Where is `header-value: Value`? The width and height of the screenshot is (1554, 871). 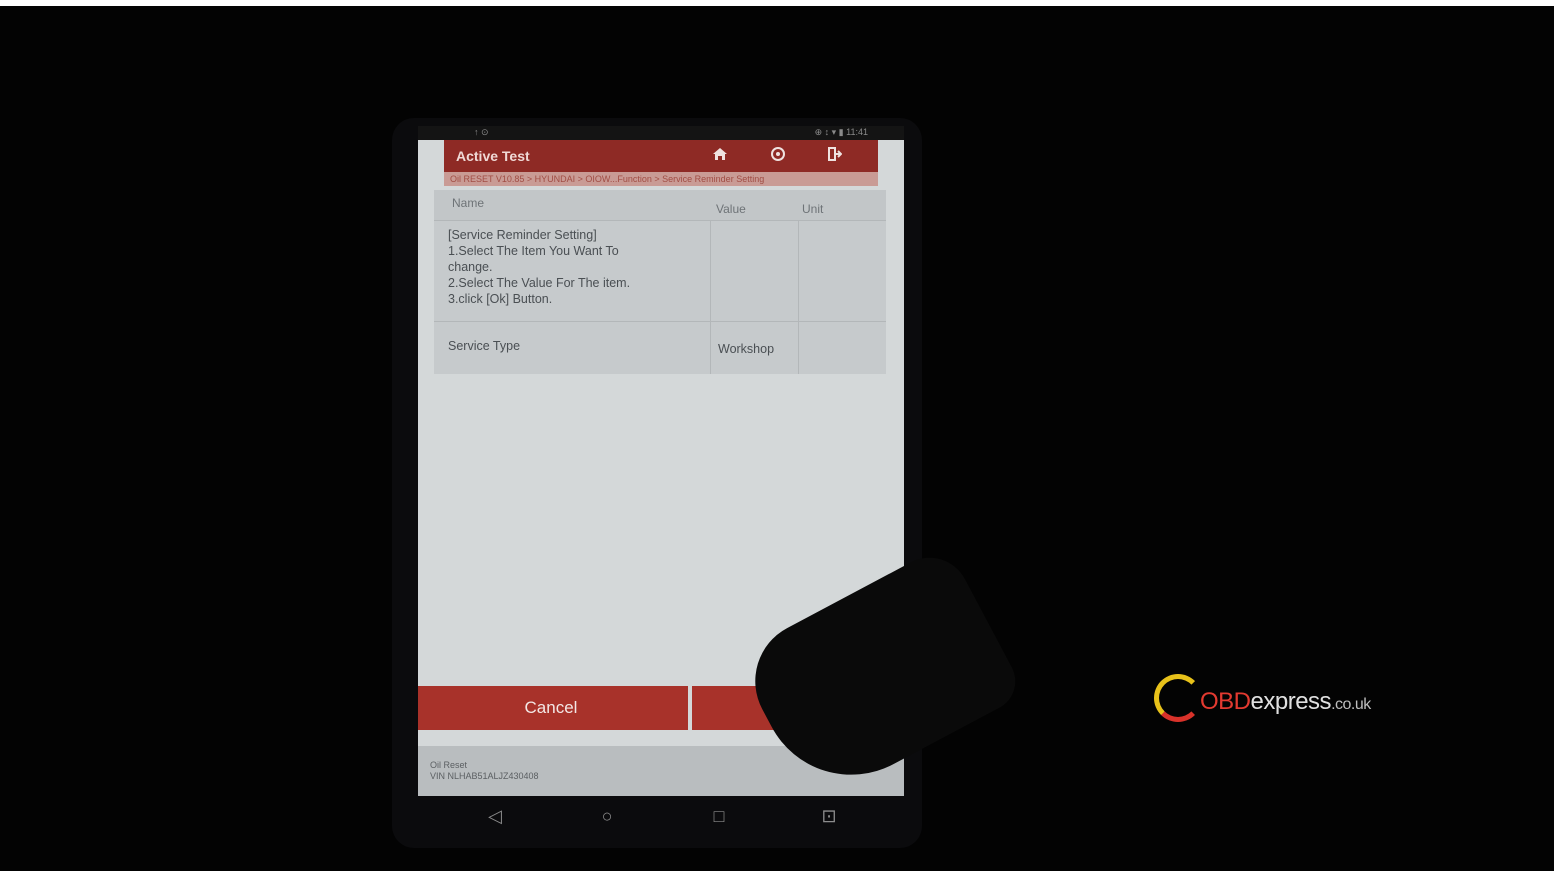 header-value: Value is located at coordinates (731, 209).